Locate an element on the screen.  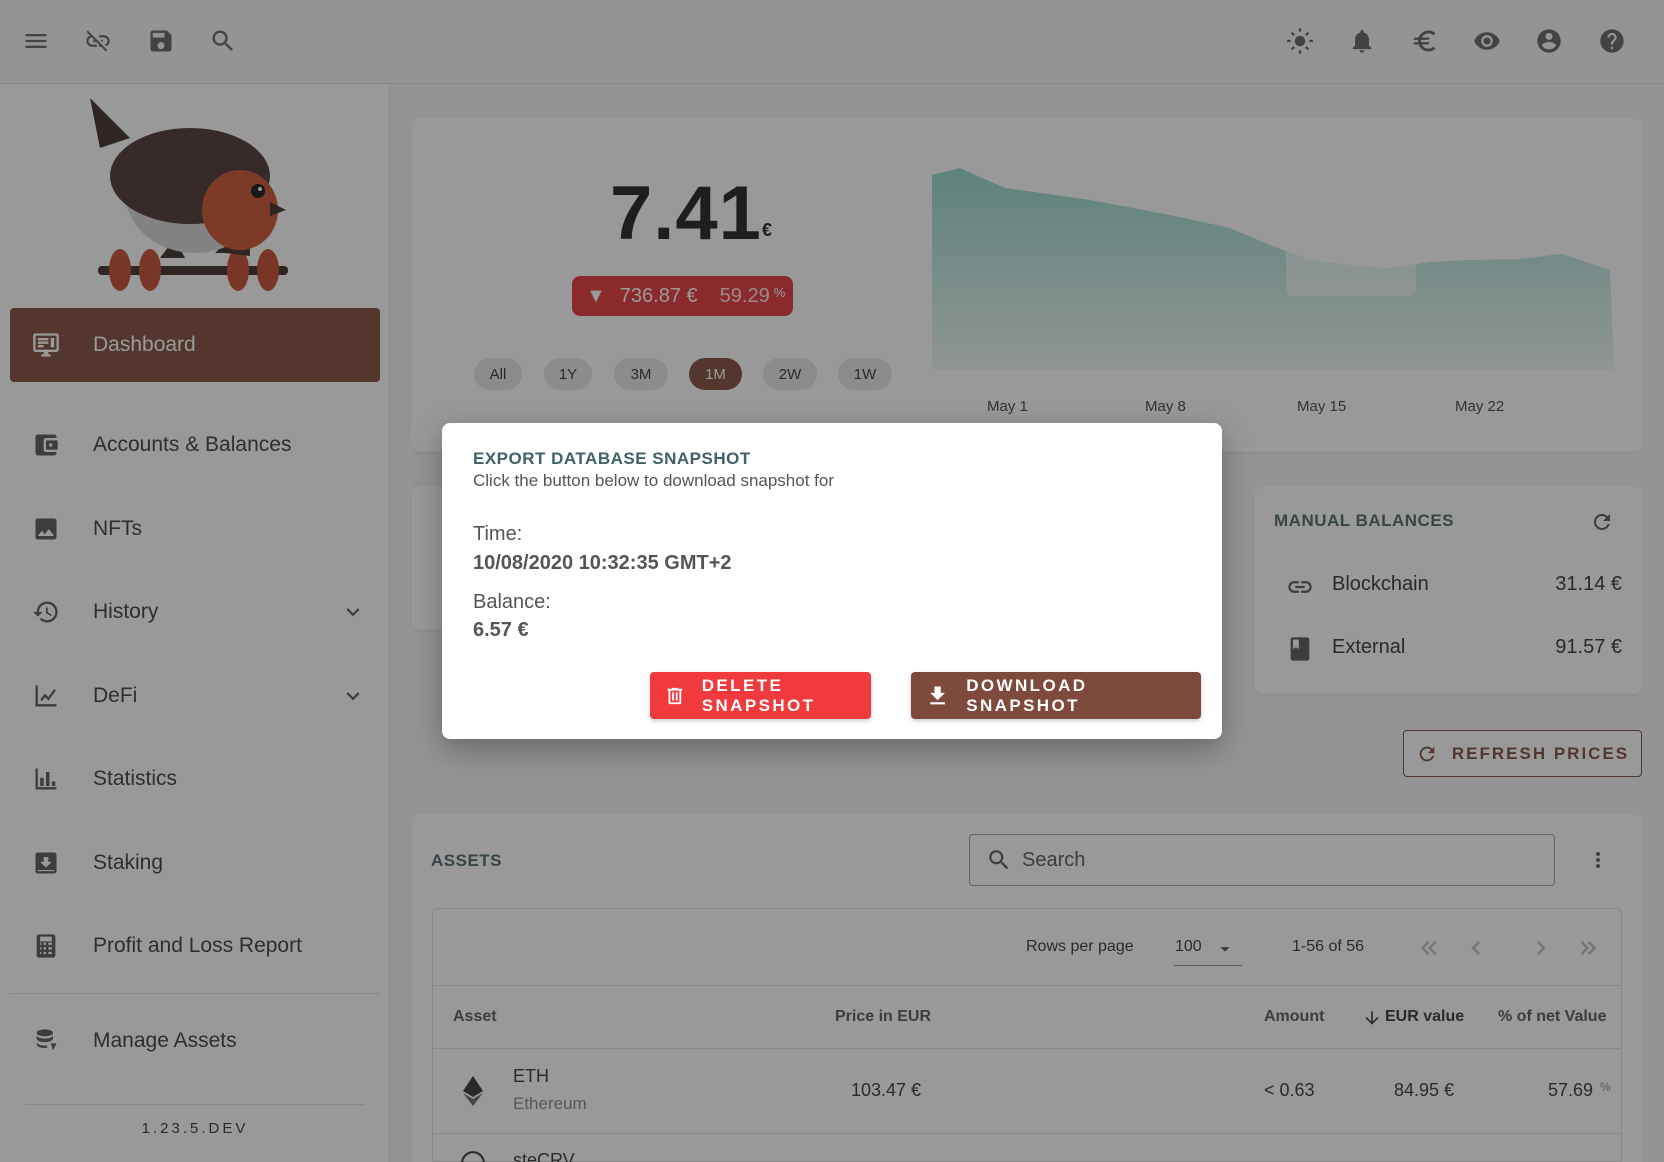
balance-value: 6.57 € is located at coordinates (501, 630).